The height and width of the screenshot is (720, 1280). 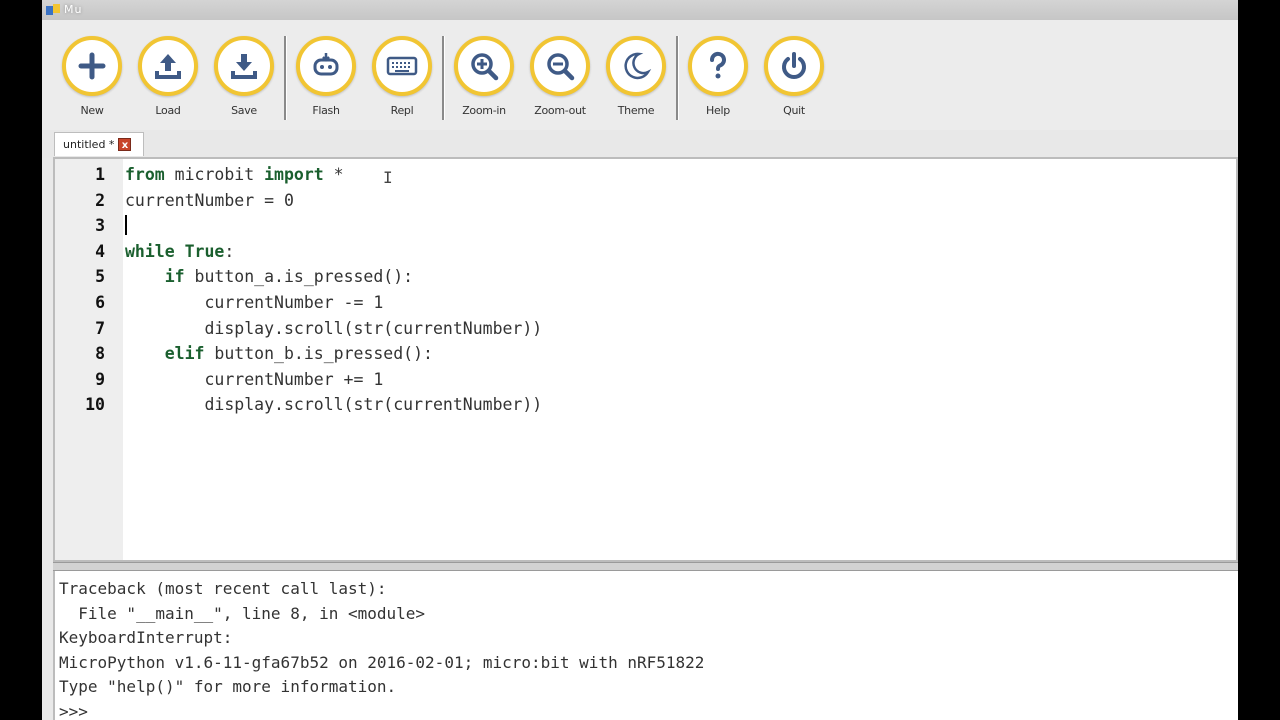 What do you see at coordinates (168, 110) in the screenshot?
I see `load-label: Load` at bounding box center [168, 110].